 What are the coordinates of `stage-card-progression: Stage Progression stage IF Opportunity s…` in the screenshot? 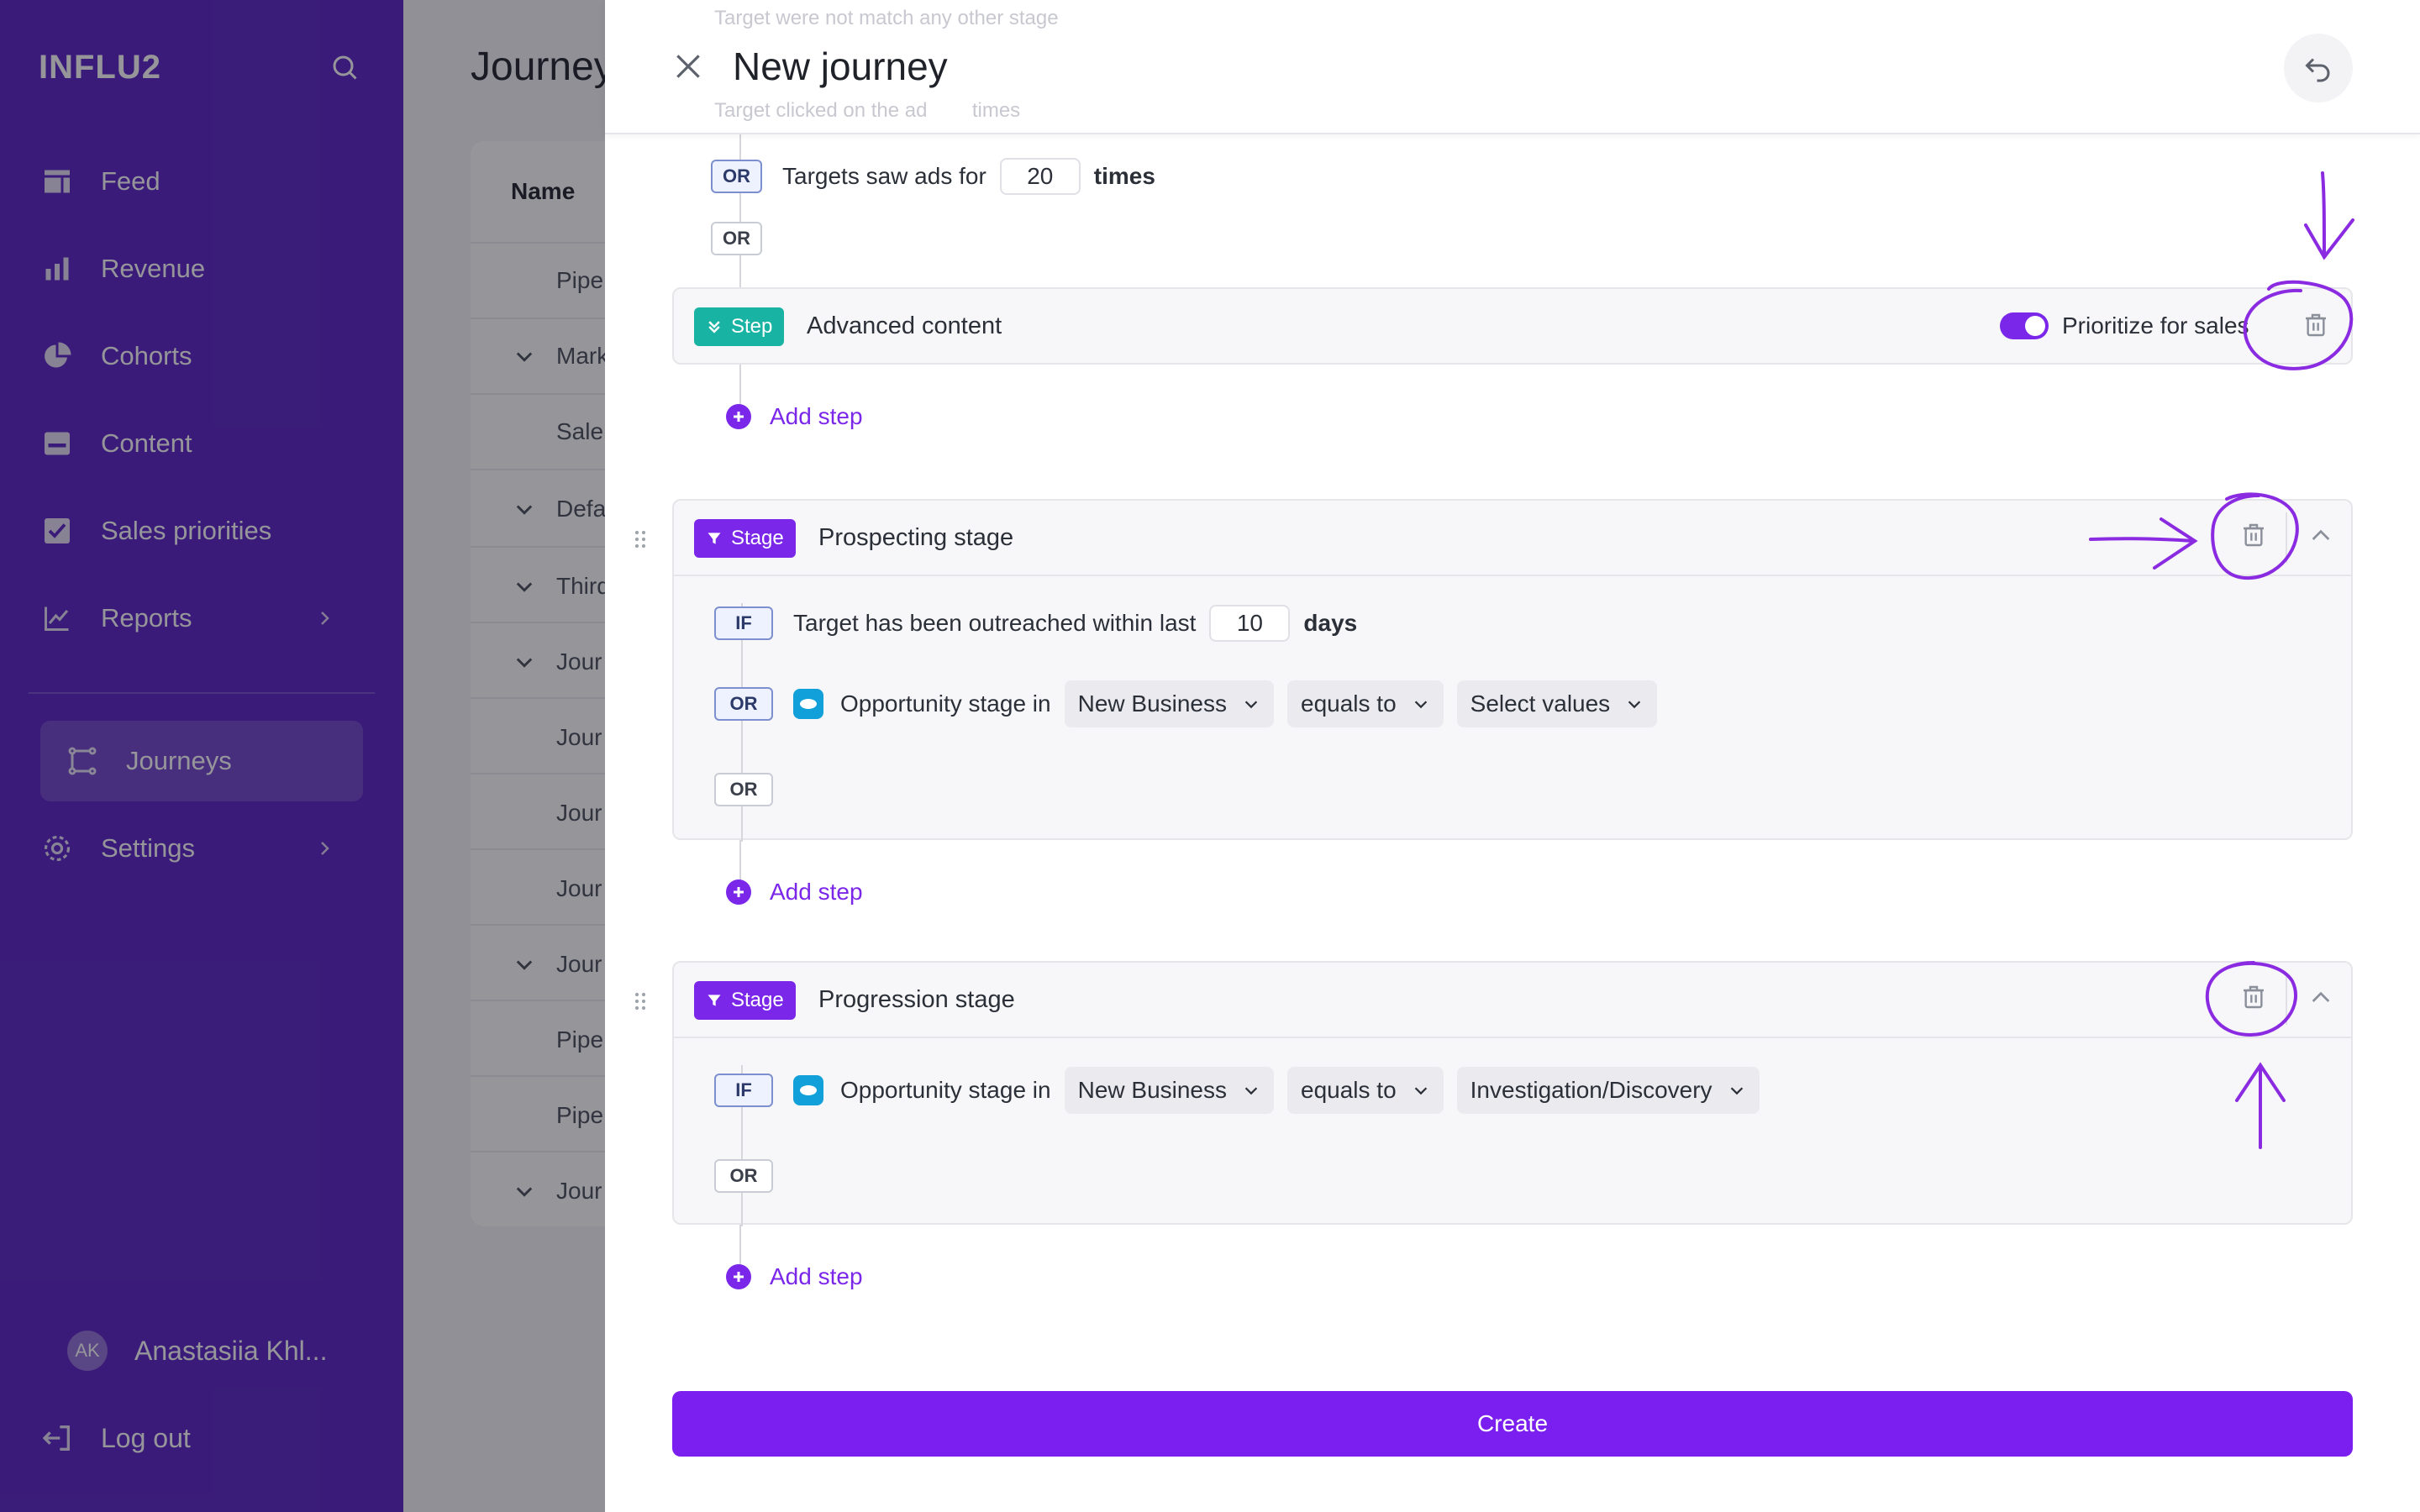 It's located at (1512, 1093).